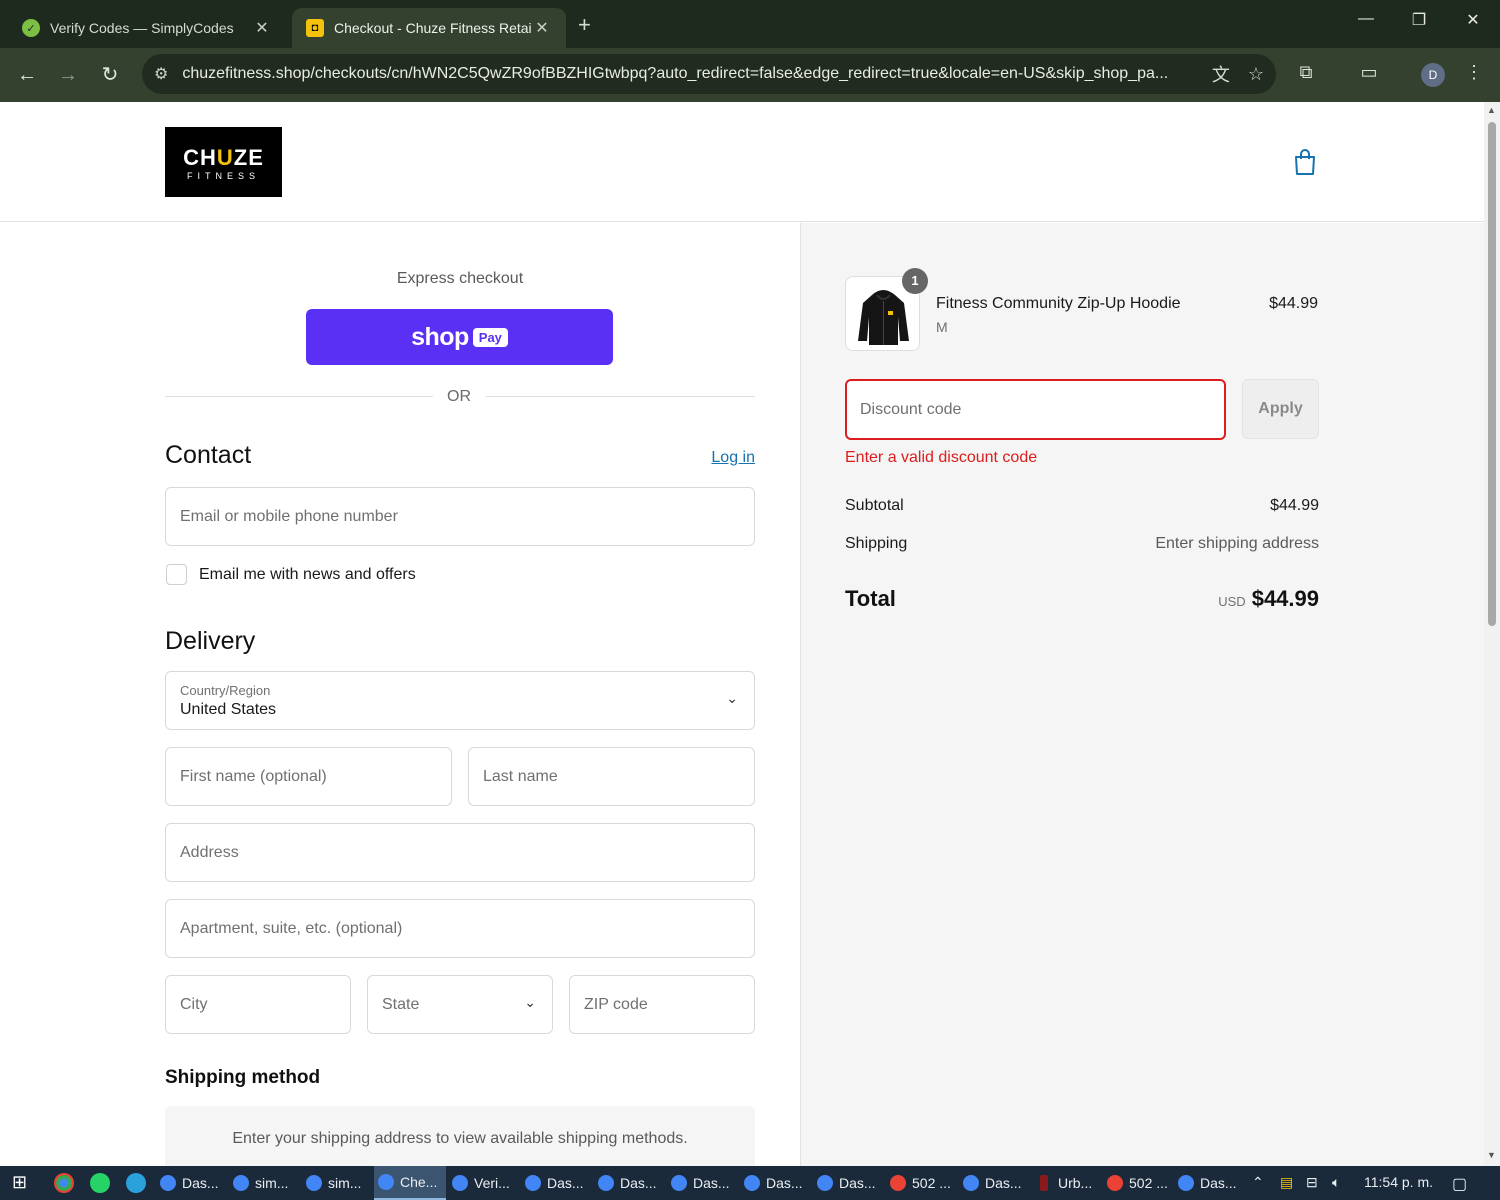 The width and height of the screenshot is (1500, 1200). Describe the element at coordinates (611, 776) in the screenshot. I see `last-name-field: Last name` at that location.